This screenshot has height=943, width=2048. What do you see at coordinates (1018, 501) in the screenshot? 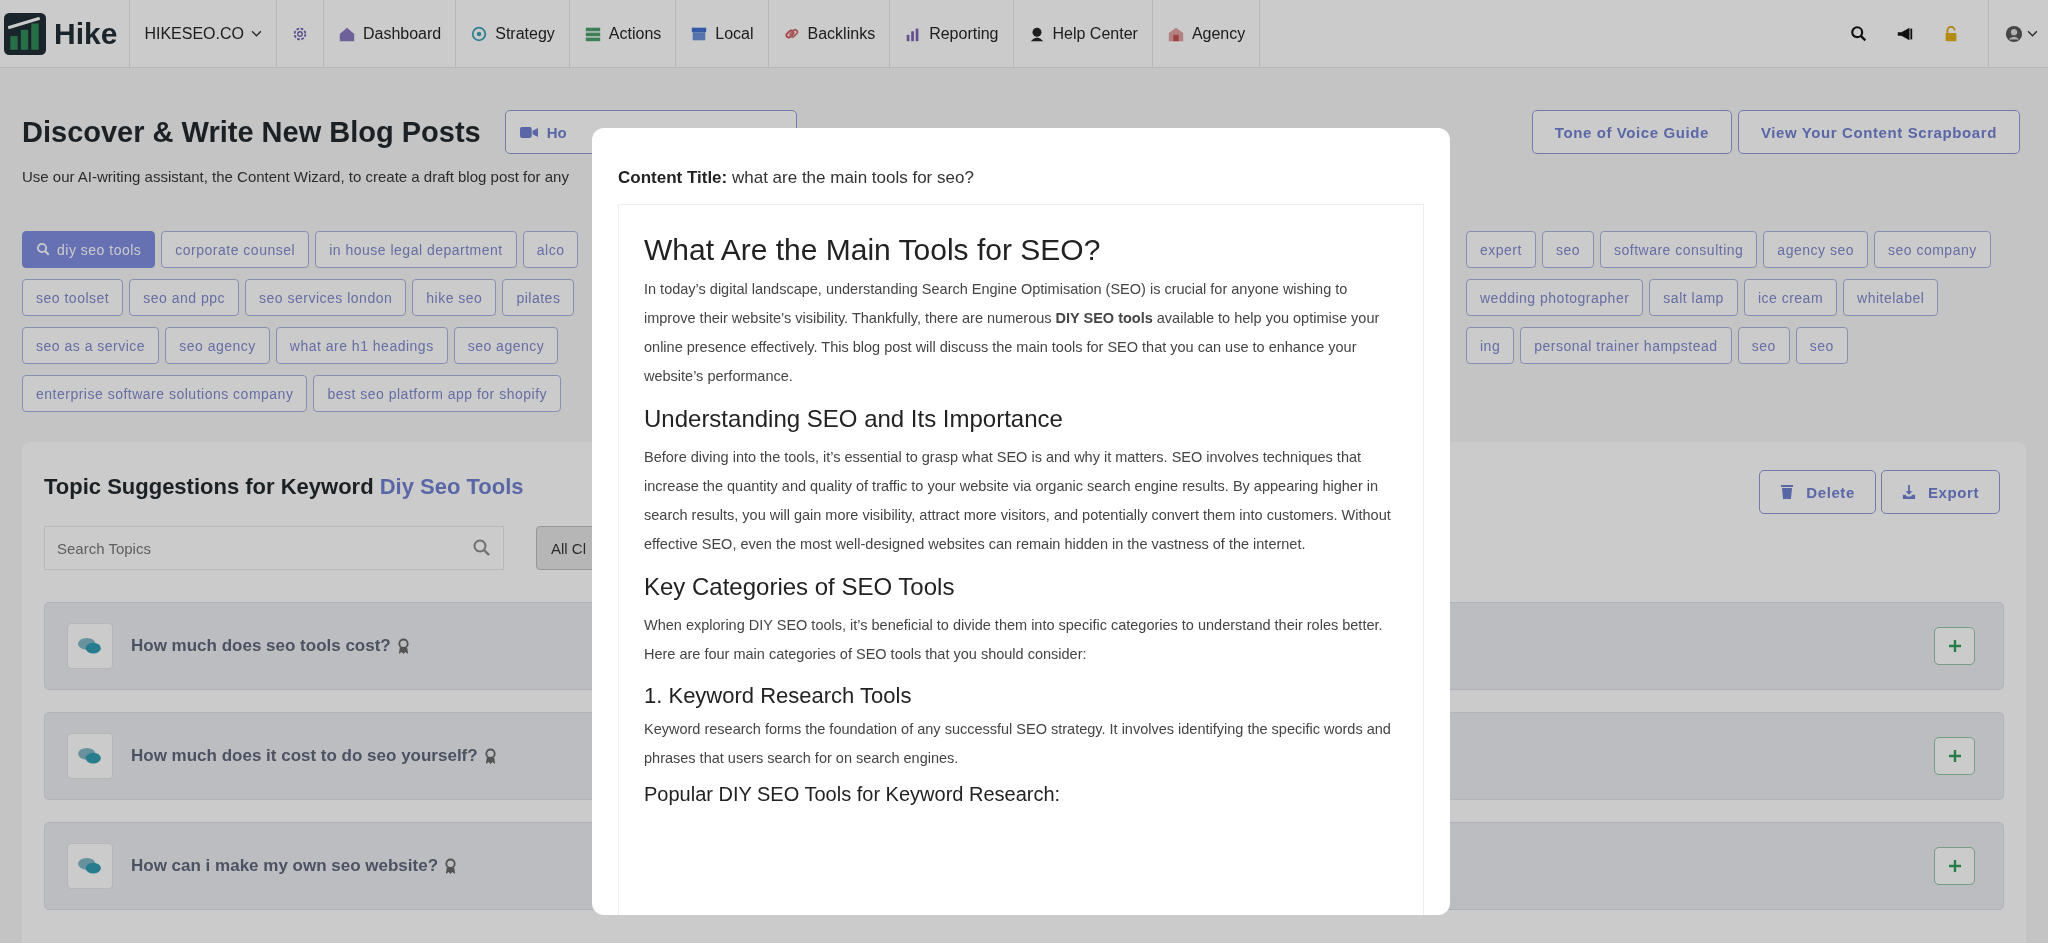
I see `article-paragraph: Before diving into the tools, it’s essential to grasp what SEO is and why it matters. SEO involves techniques that increase the quantity and quality of traffic to your website via organic search engine results. By appearing higher in search results, you will gain more visibility, attract more visitors, and potentially convert them into customers. Without effective SEO, even the most well-designed websites can remain hidden in the vastness of the internet.` at bounding box center [1018, 501].